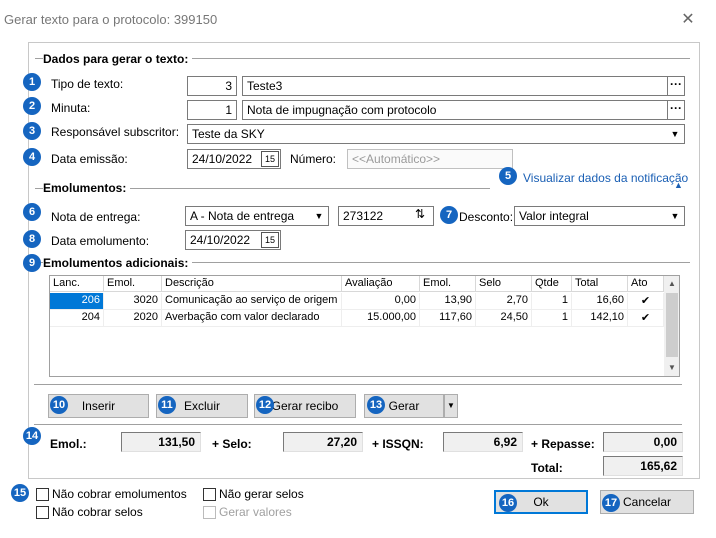 Image resolution: width=716 pixels, height=538 pixels. I want to click on callout-badge: 15, so click(20, 493).